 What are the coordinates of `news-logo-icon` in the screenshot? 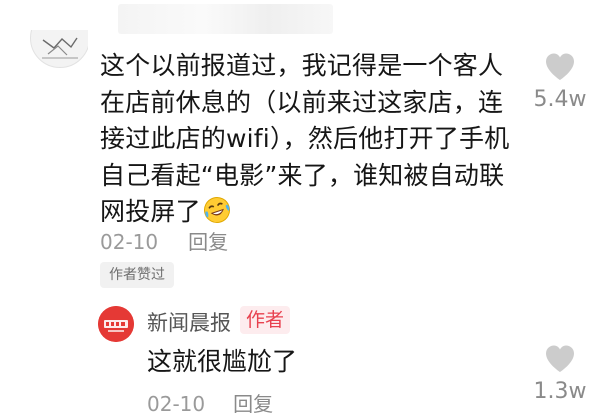 It's located at (116, 324).